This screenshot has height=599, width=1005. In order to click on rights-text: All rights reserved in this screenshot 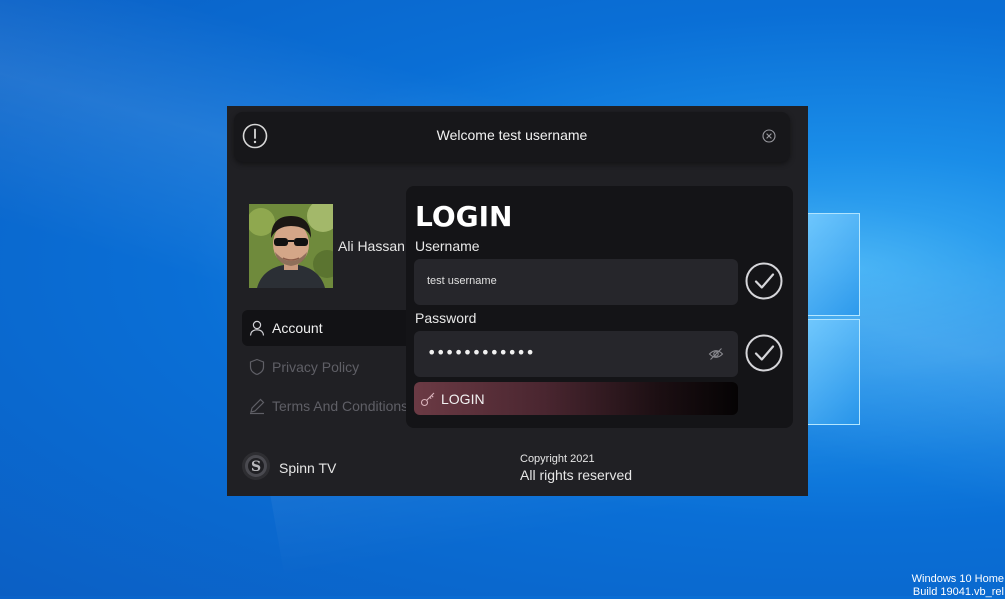, I will do `click(576, 475)`.